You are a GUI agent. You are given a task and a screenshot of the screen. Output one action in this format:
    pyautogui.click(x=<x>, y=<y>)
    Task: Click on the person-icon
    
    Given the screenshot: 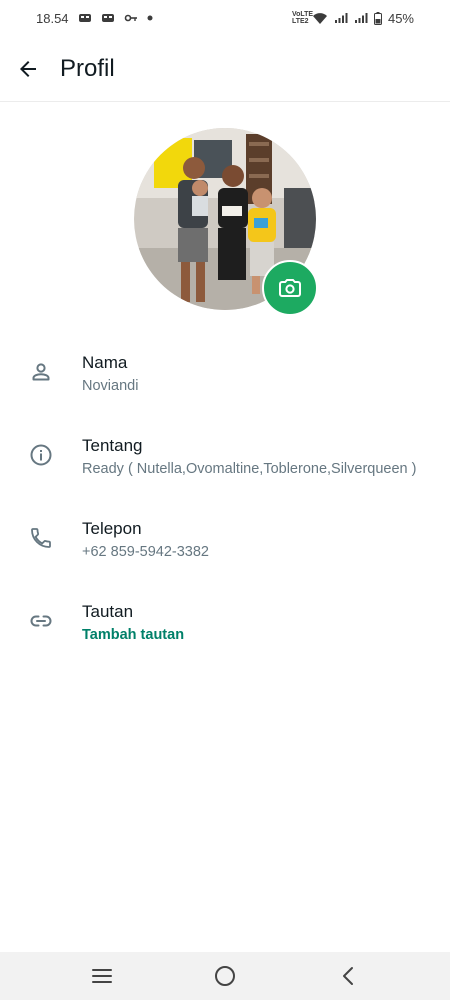 What is the action you would take?
    pyautogui.click(x=41, y=365)
    